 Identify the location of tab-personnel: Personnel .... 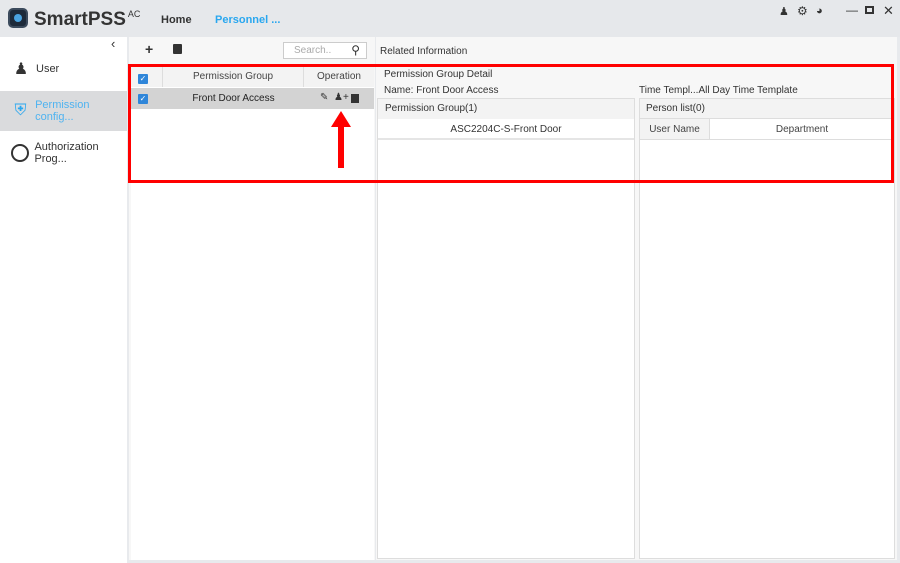
(247, 20).